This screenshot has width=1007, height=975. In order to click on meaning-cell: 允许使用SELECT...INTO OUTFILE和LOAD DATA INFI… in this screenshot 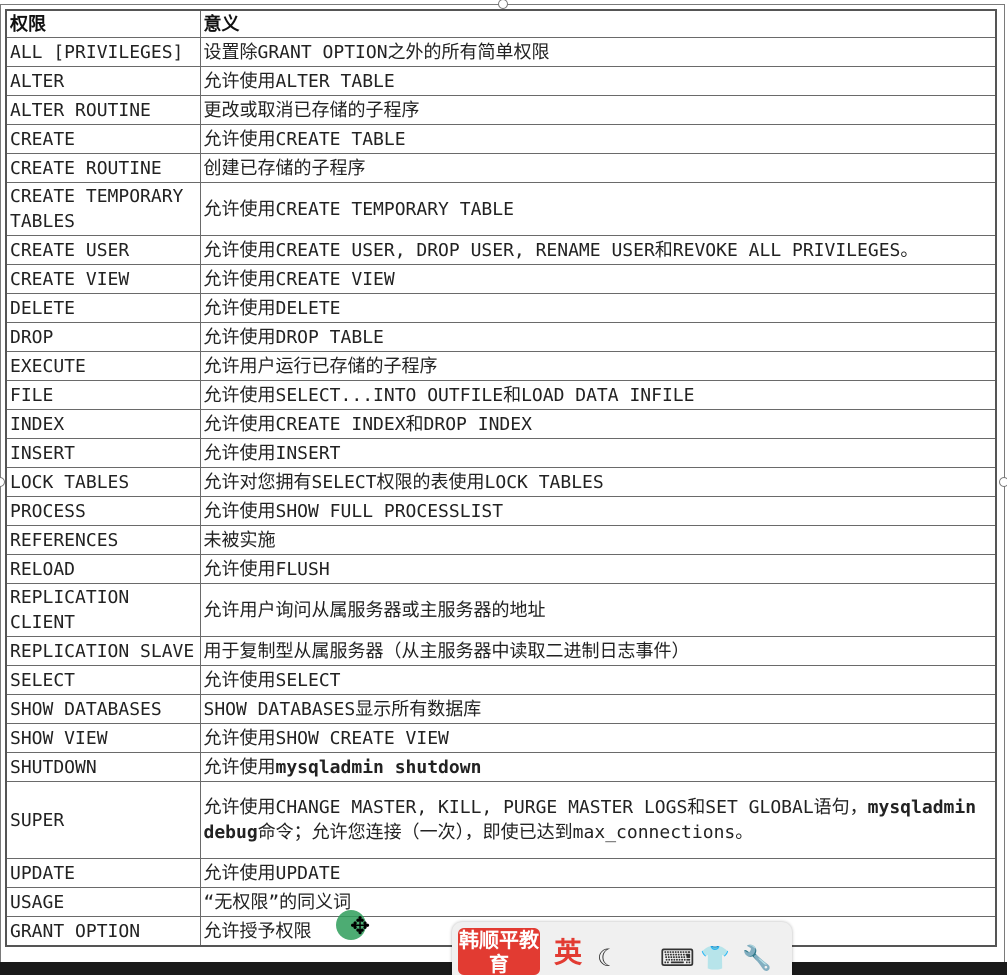, I will do `click(598, 395)`.